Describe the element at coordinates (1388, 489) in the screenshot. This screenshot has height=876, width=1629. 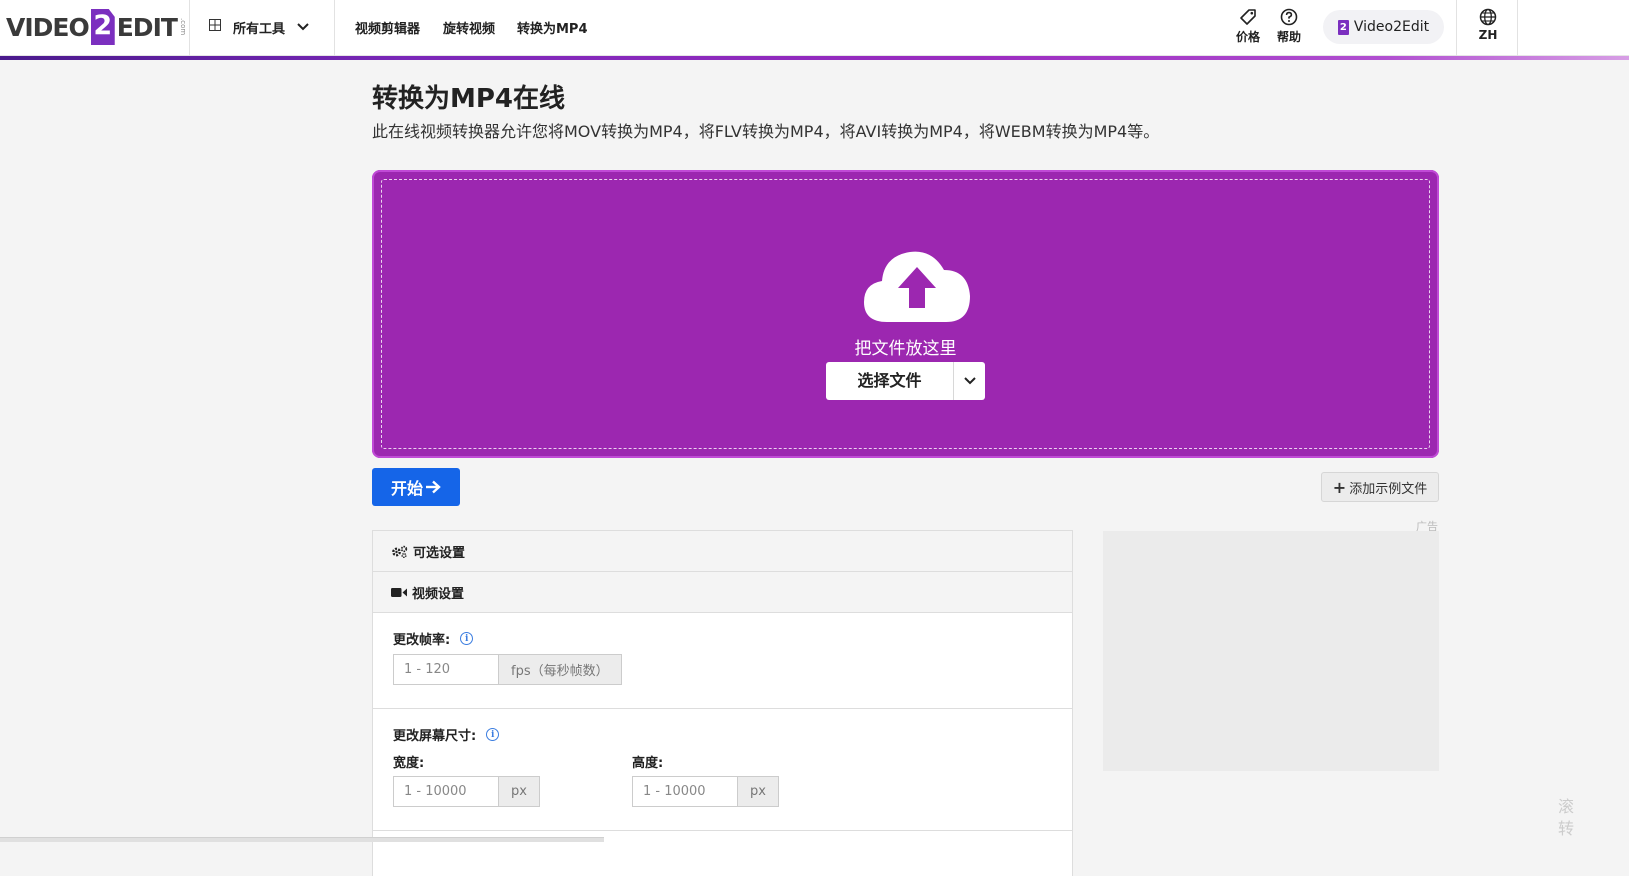
I see `add-sample-label: 添加示例文件` at that location.